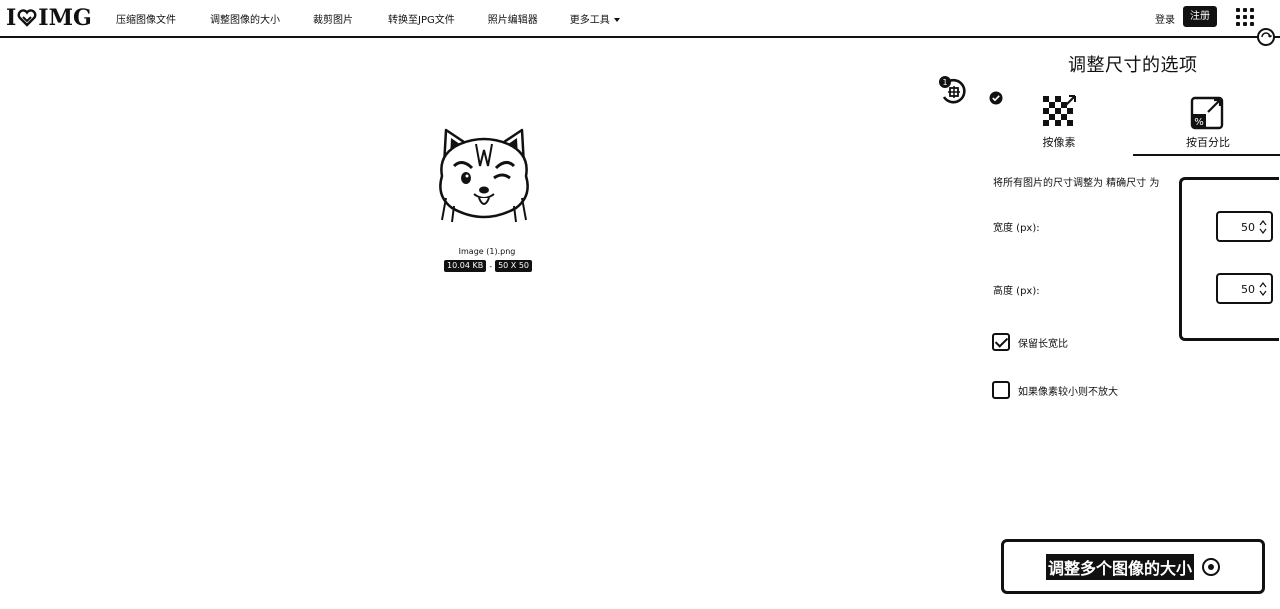 The image size is (1280, 609). I want to click on logo-text-right: IMG, so click(65, 18).